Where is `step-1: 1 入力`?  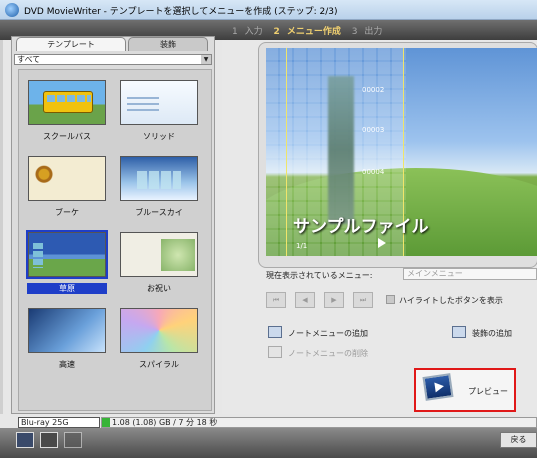
step-1: 1 入力 is located at coordinates (247, 32).